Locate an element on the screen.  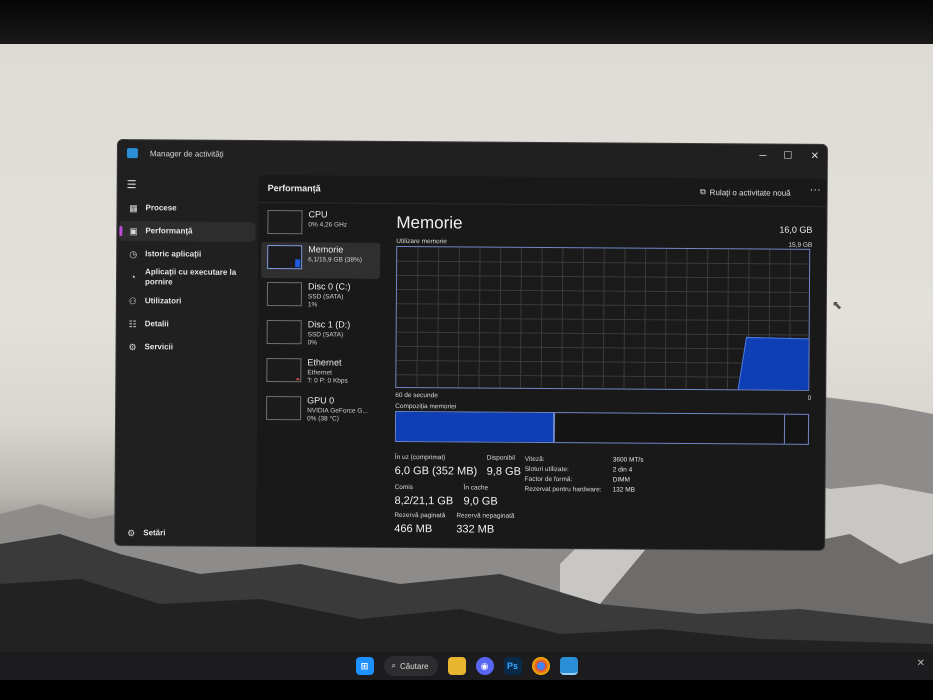
chrome-icon is located at coordinates (540, 666).